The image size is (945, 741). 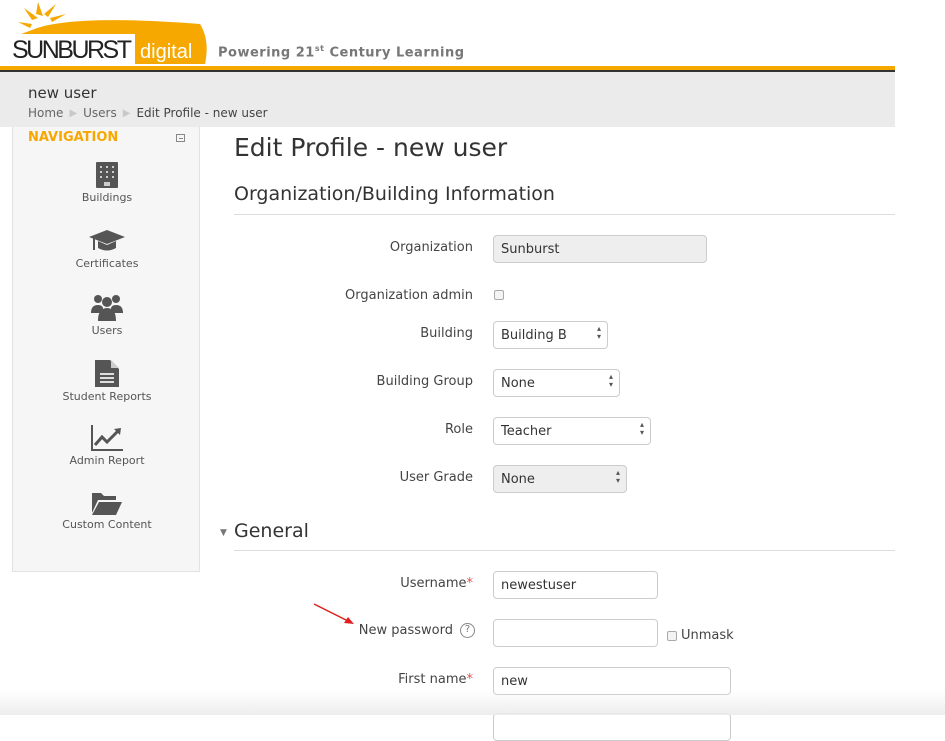 I want to click on new-password-input, so click(x=575, y=633).